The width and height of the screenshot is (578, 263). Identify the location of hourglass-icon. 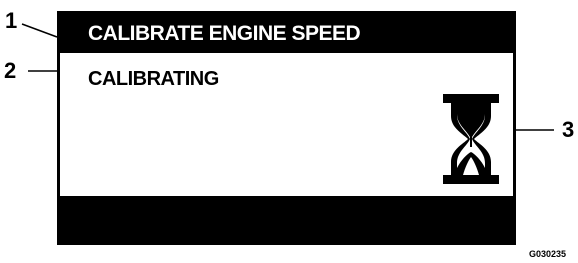
(471, 139).